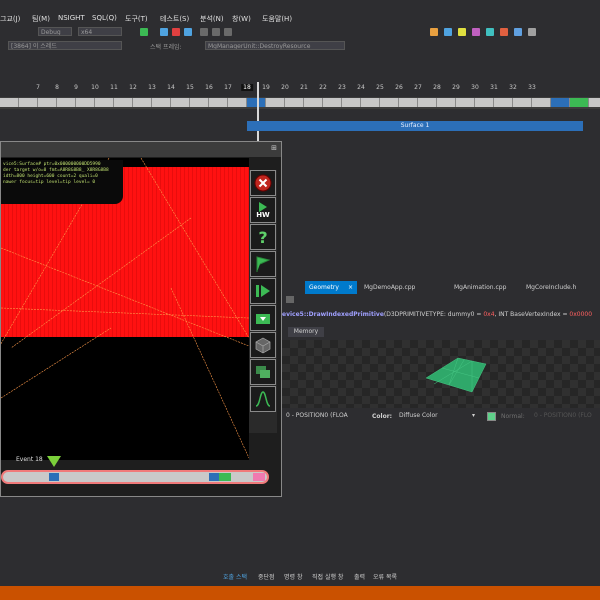 This screenshot has width=600, height=600. Describe the element at coordinates (565, 416) in the screenshot. I see `normal-select: 0 - POSITION0 (FLO` at that location.